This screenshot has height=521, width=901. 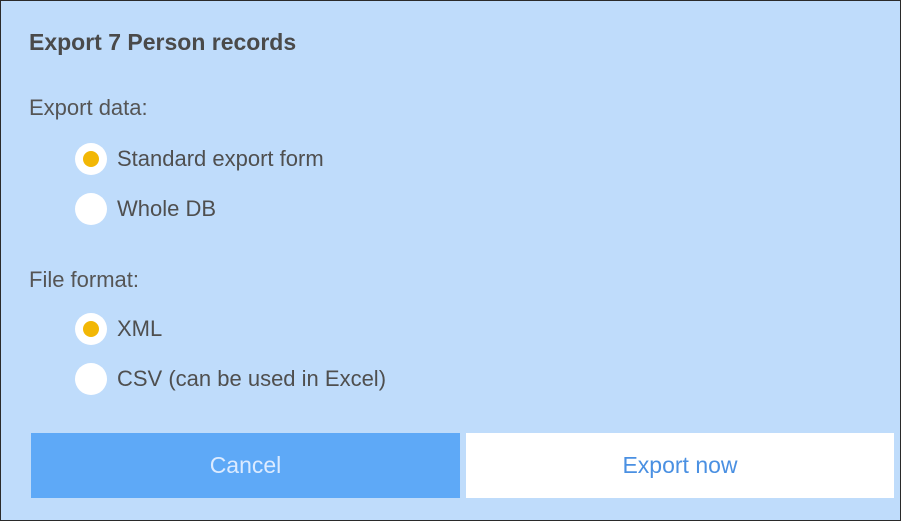 What do you see at coordinates (163, 42) in the screenshot?
I see `dialog-title: Export 7 Person records` at bounding box center [163, 42].